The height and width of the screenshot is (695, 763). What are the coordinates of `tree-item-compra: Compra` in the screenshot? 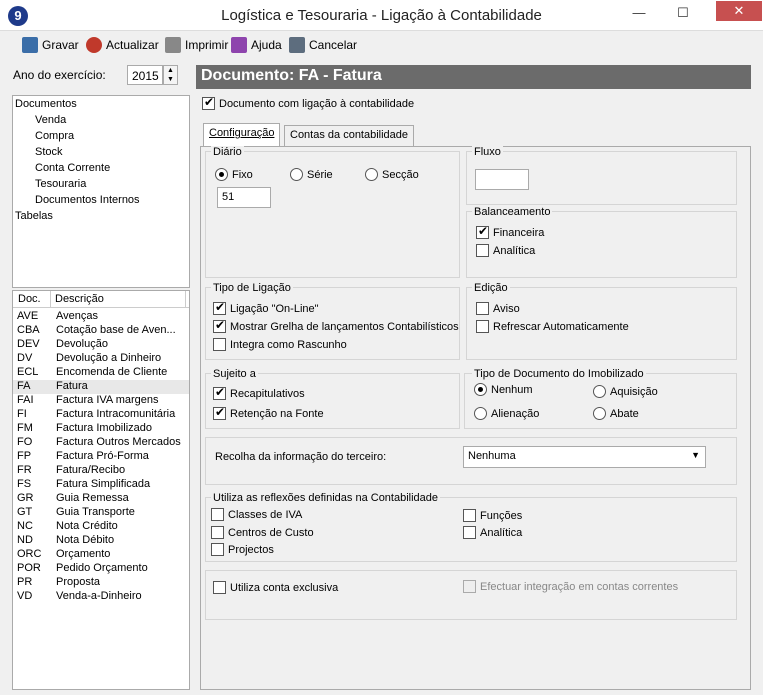 It's located at (54, 136).